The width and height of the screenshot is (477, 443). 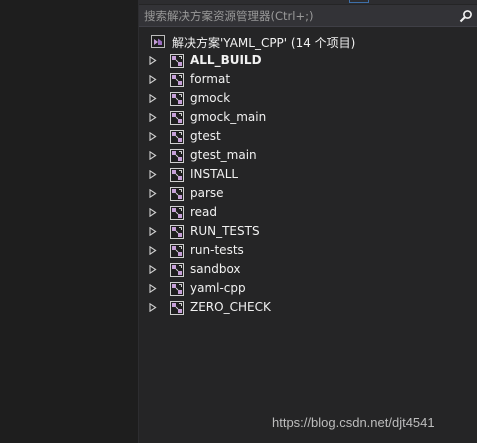 I want to click on search-box, so click(x=308, y=16).